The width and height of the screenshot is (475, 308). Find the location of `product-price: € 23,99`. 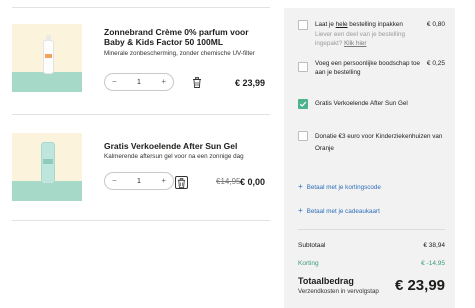

product-price: € 23,99 is located at coordinates (249, 83).